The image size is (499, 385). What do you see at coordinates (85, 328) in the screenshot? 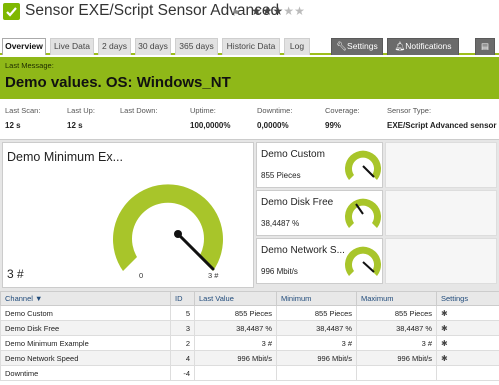
I see `channel-cell: Demo Disk Free` at bounding box center [85, 328].